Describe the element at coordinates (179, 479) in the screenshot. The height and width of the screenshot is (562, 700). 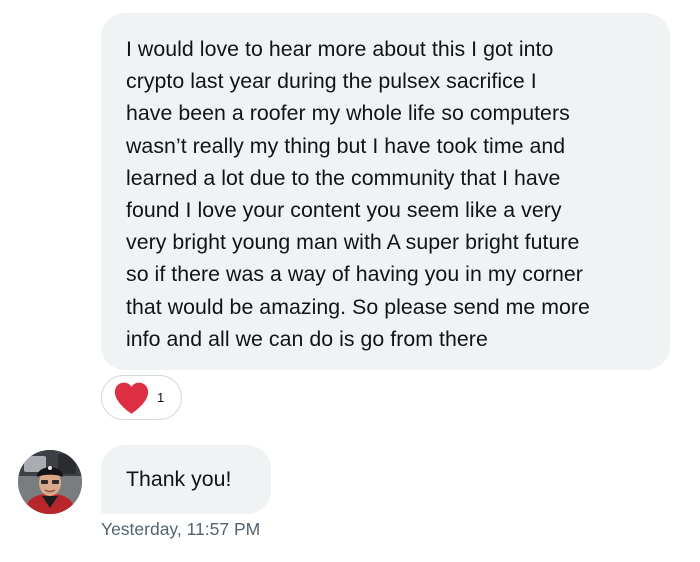
I see `reply-text: Thank you!` at that location.